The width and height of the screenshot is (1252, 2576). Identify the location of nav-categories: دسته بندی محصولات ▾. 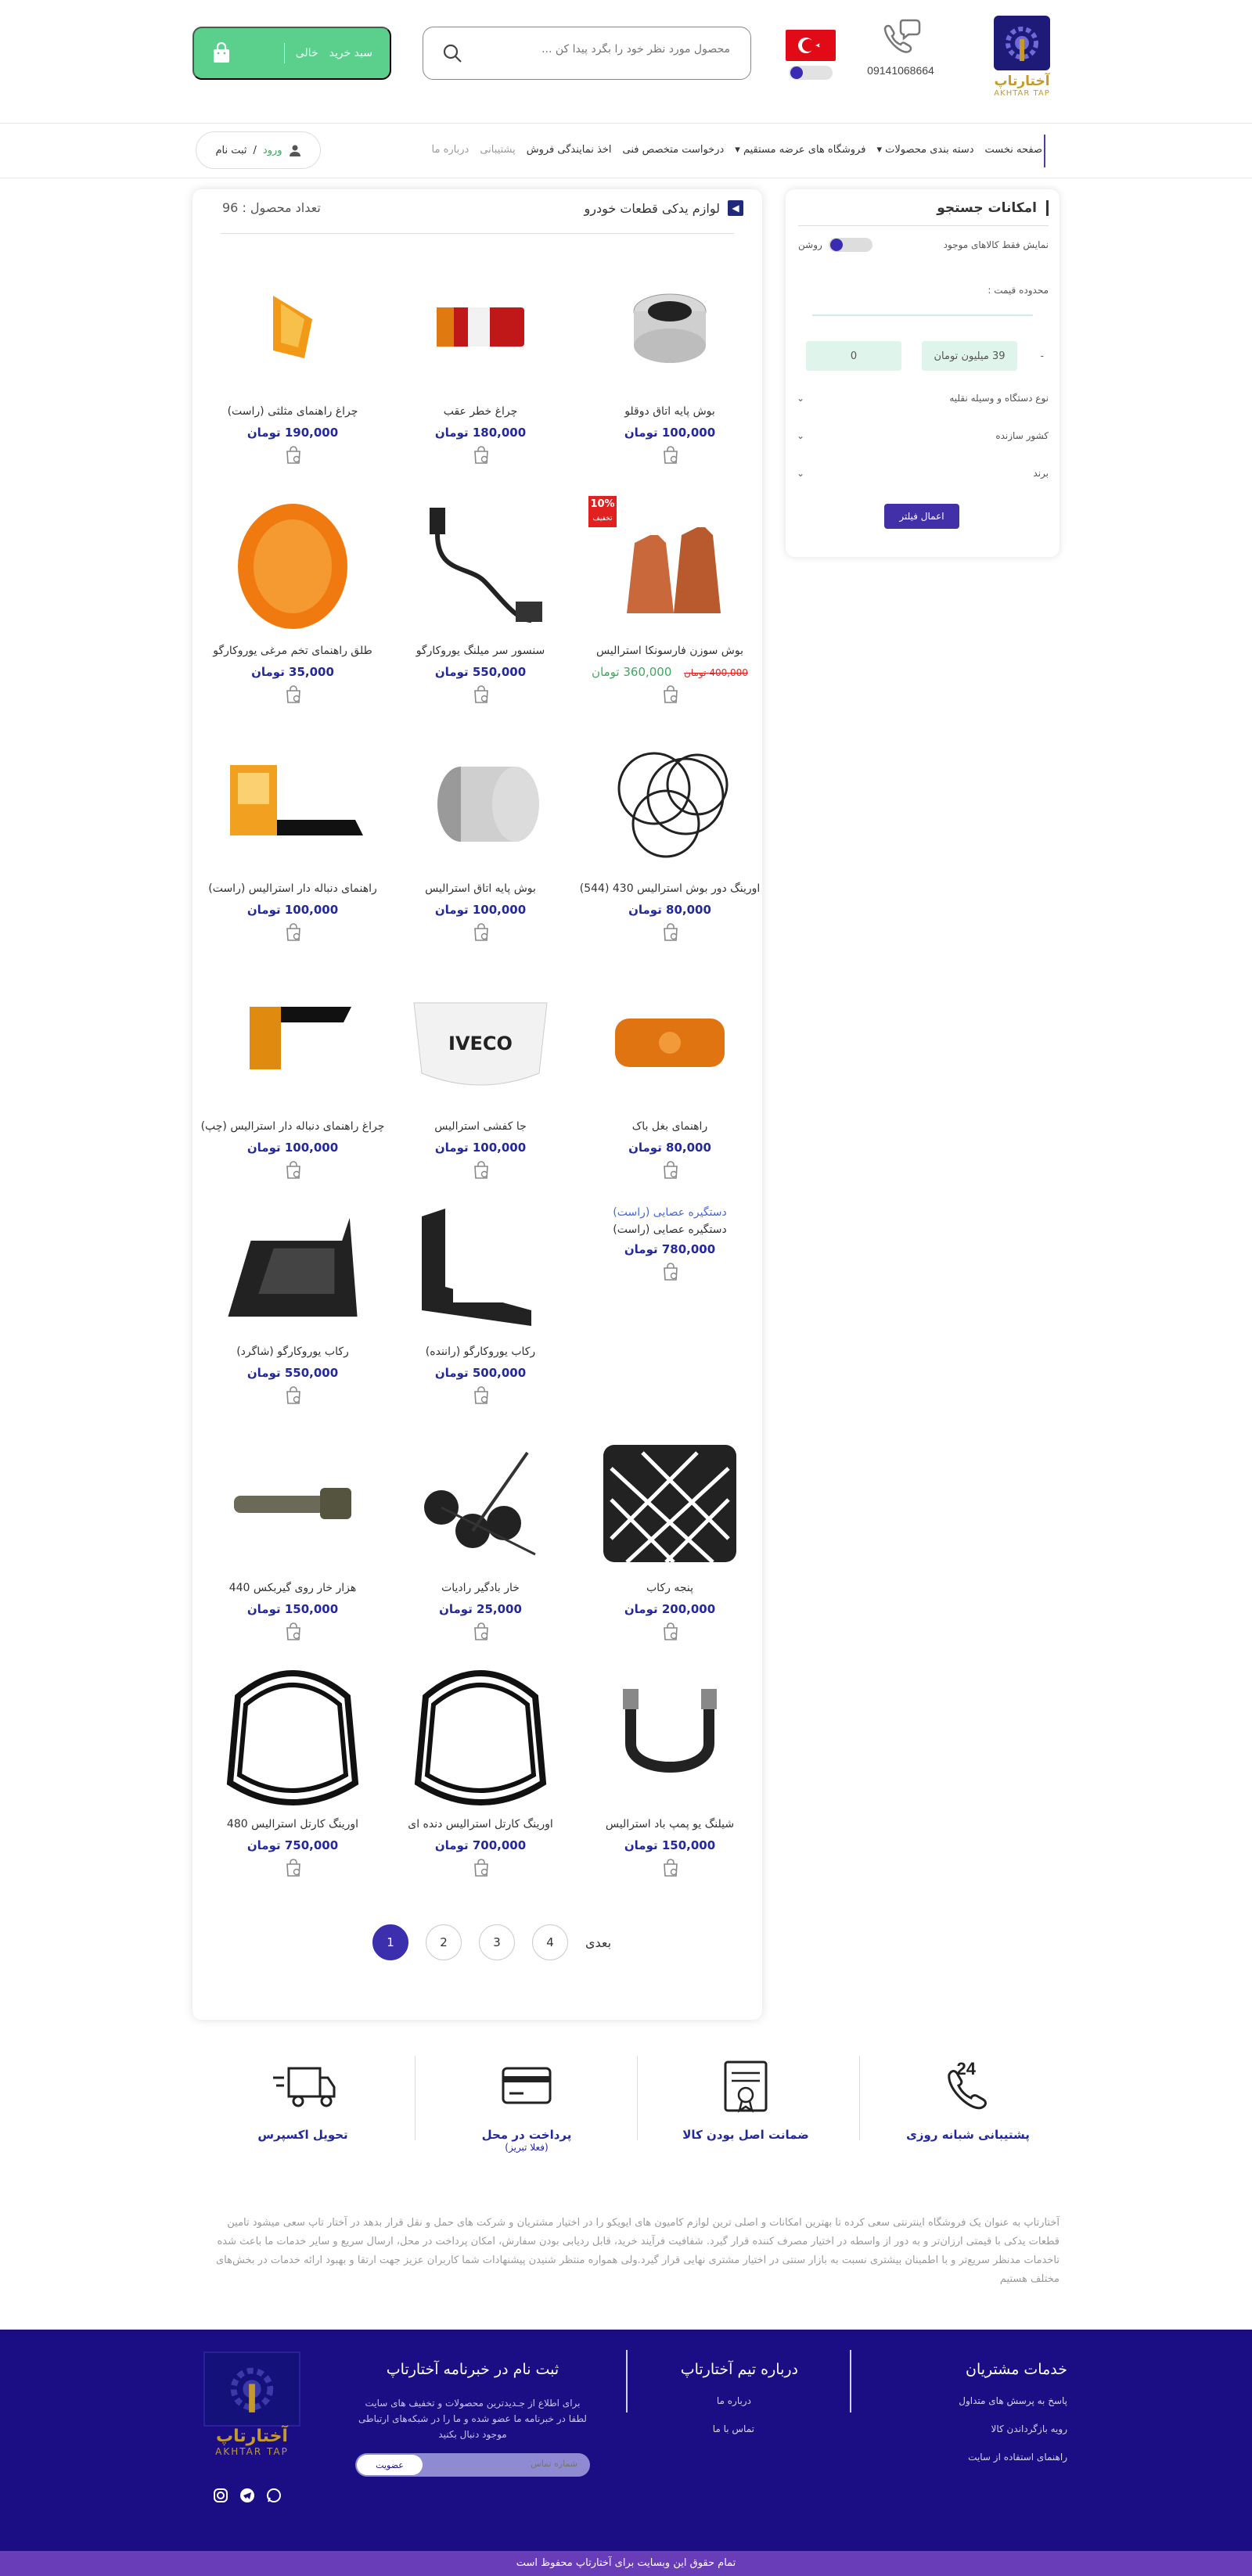
(924, 150).